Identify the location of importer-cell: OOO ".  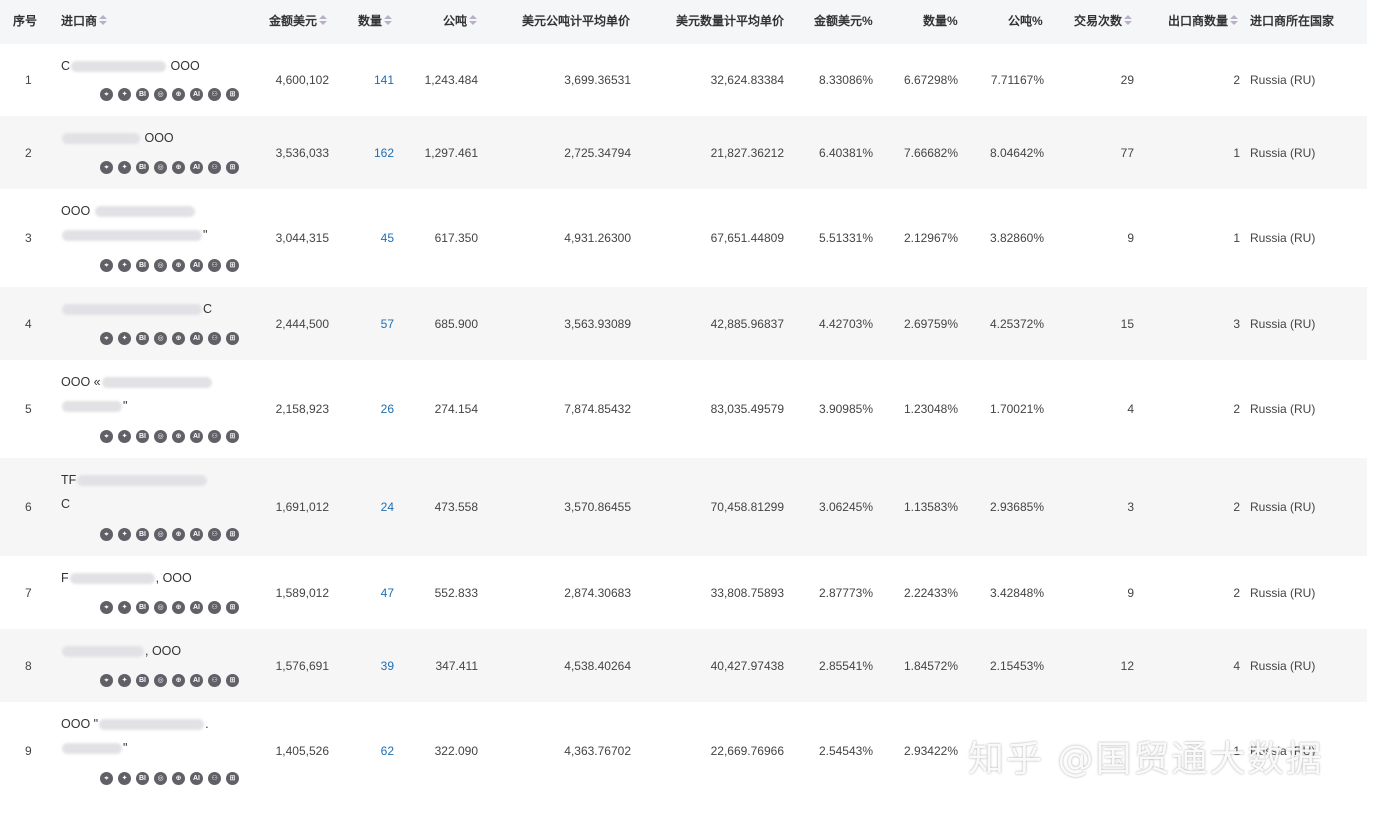
(161, 223).